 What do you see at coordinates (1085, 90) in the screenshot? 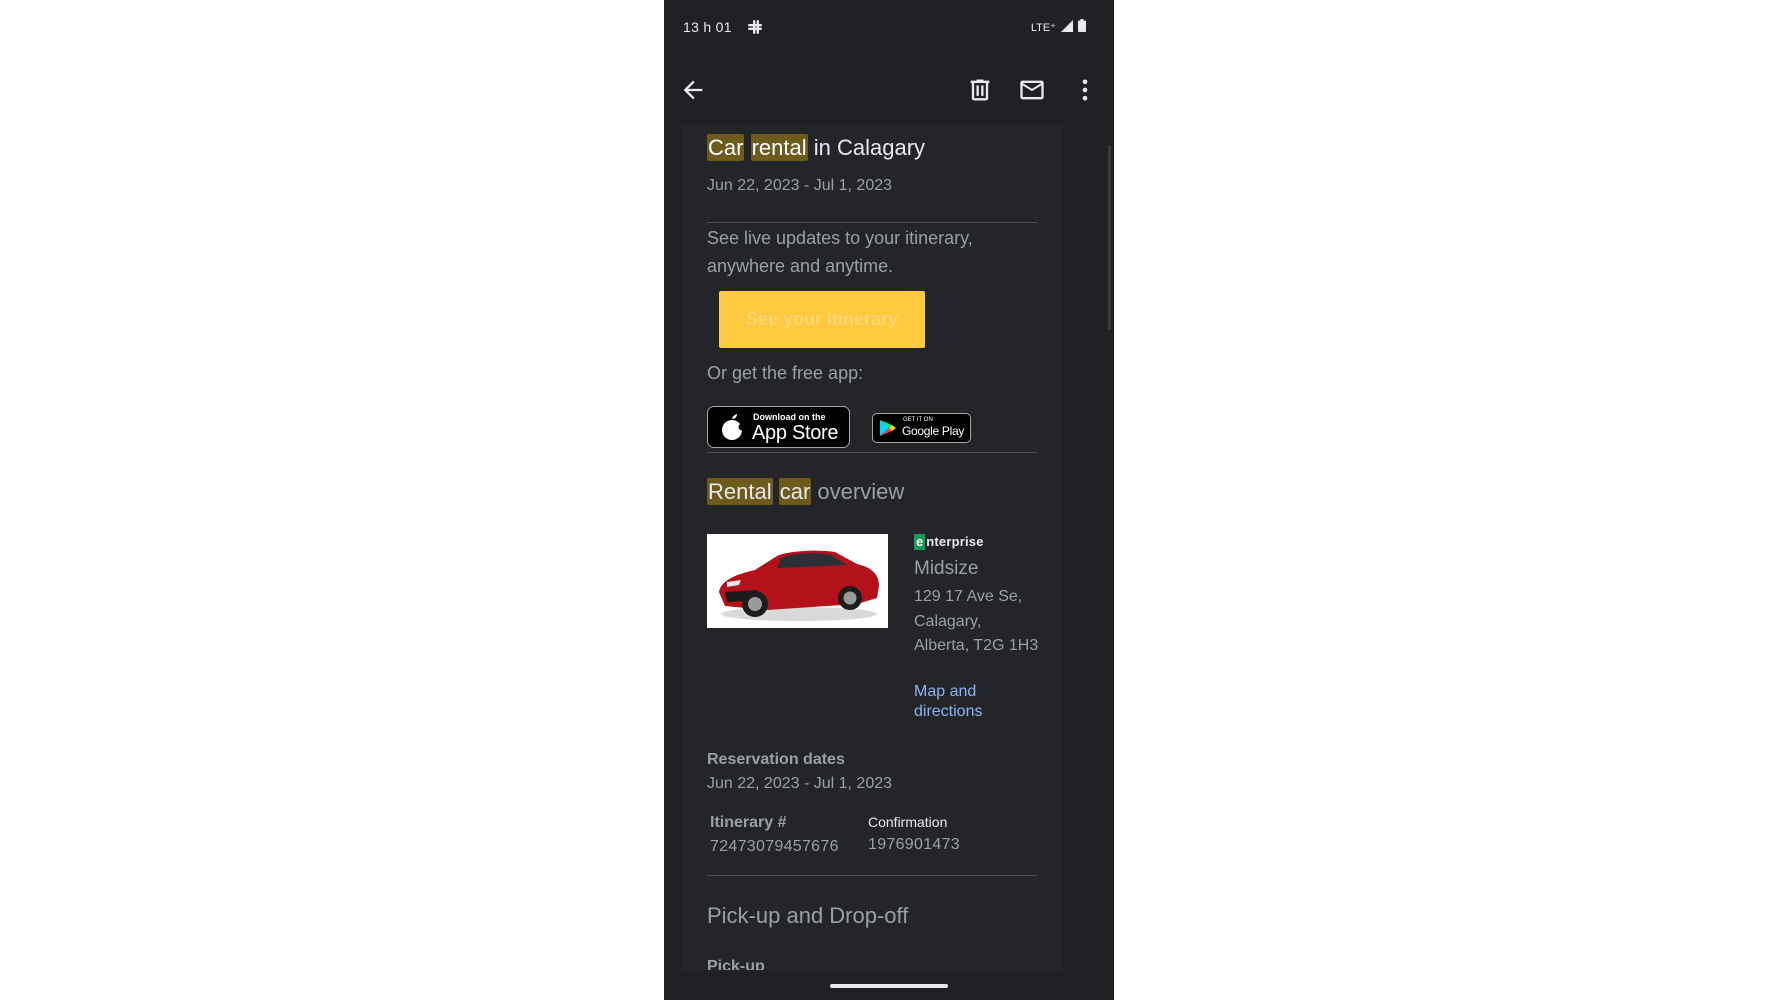
I see `more-vert-icon` at bounding box center [1085, 90].